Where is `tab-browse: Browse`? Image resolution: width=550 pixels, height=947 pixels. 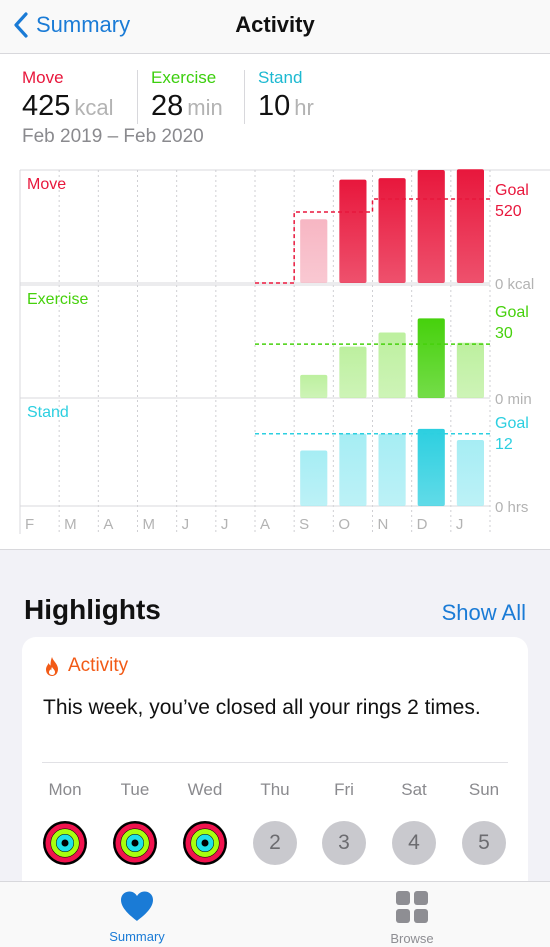
tab-browse: Browse is located at coordinates (412, 918).